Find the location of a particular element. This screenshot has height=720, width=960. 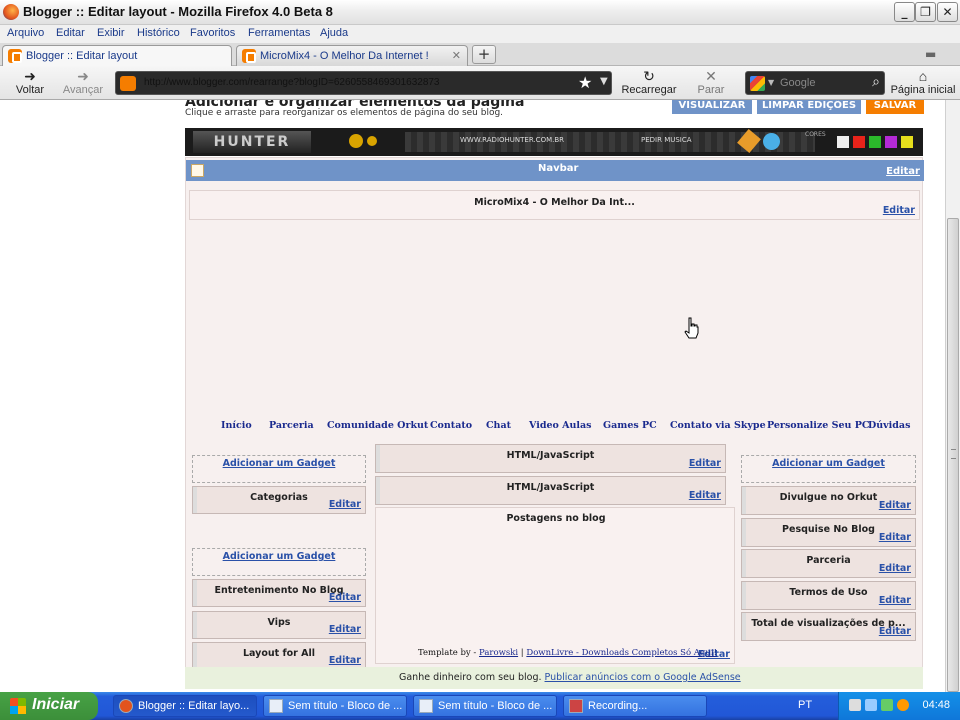

add-gadget-right: Adicionar um Gadget is located at coordinates (828, 469).